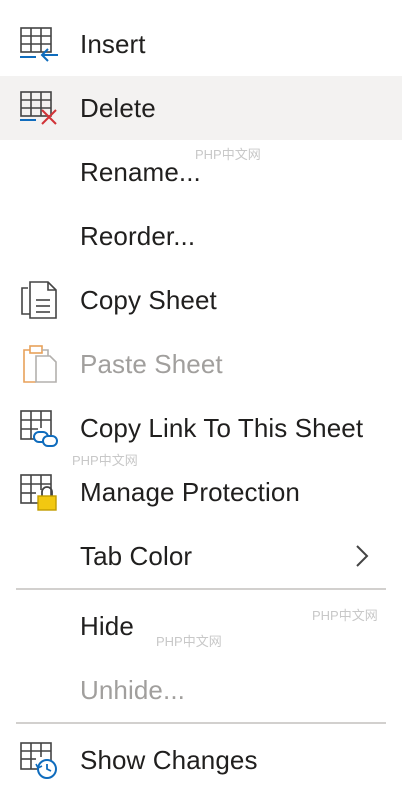 The width and height of the screenshot is (402, 792). I want to click on menu-item-manage-protection: Manage Protection, so click(201, 492).